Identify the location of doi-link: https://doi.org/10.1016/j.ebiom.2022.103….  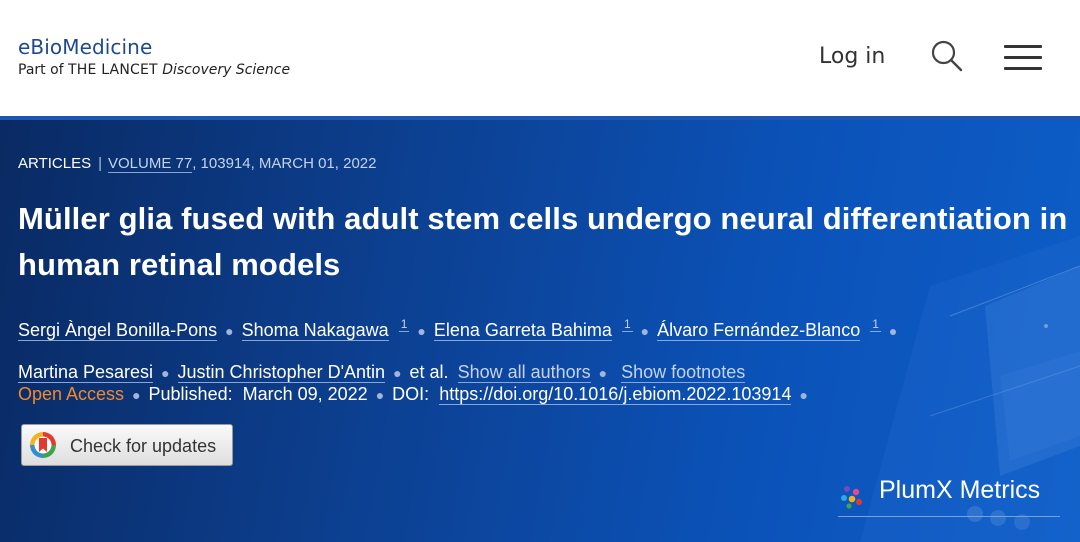
(615, 394).